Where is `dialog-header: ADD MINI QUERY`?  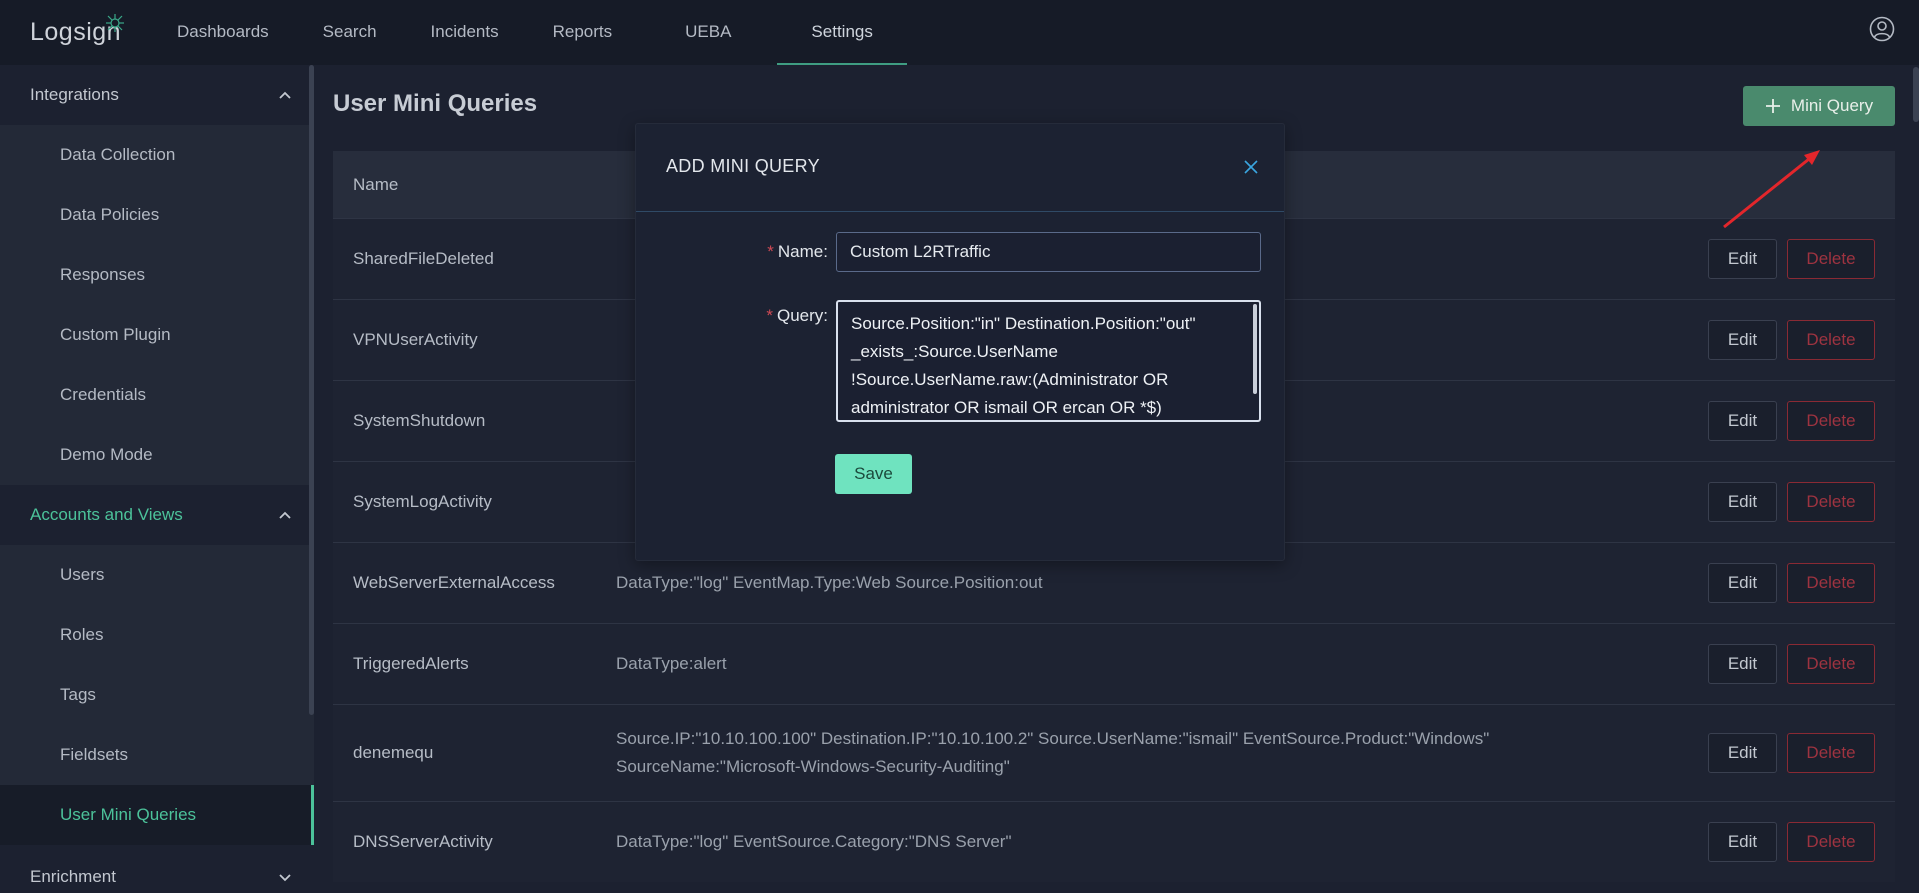 dialog-header: ADD MINI QUERY is located at coordinates (960, 168).